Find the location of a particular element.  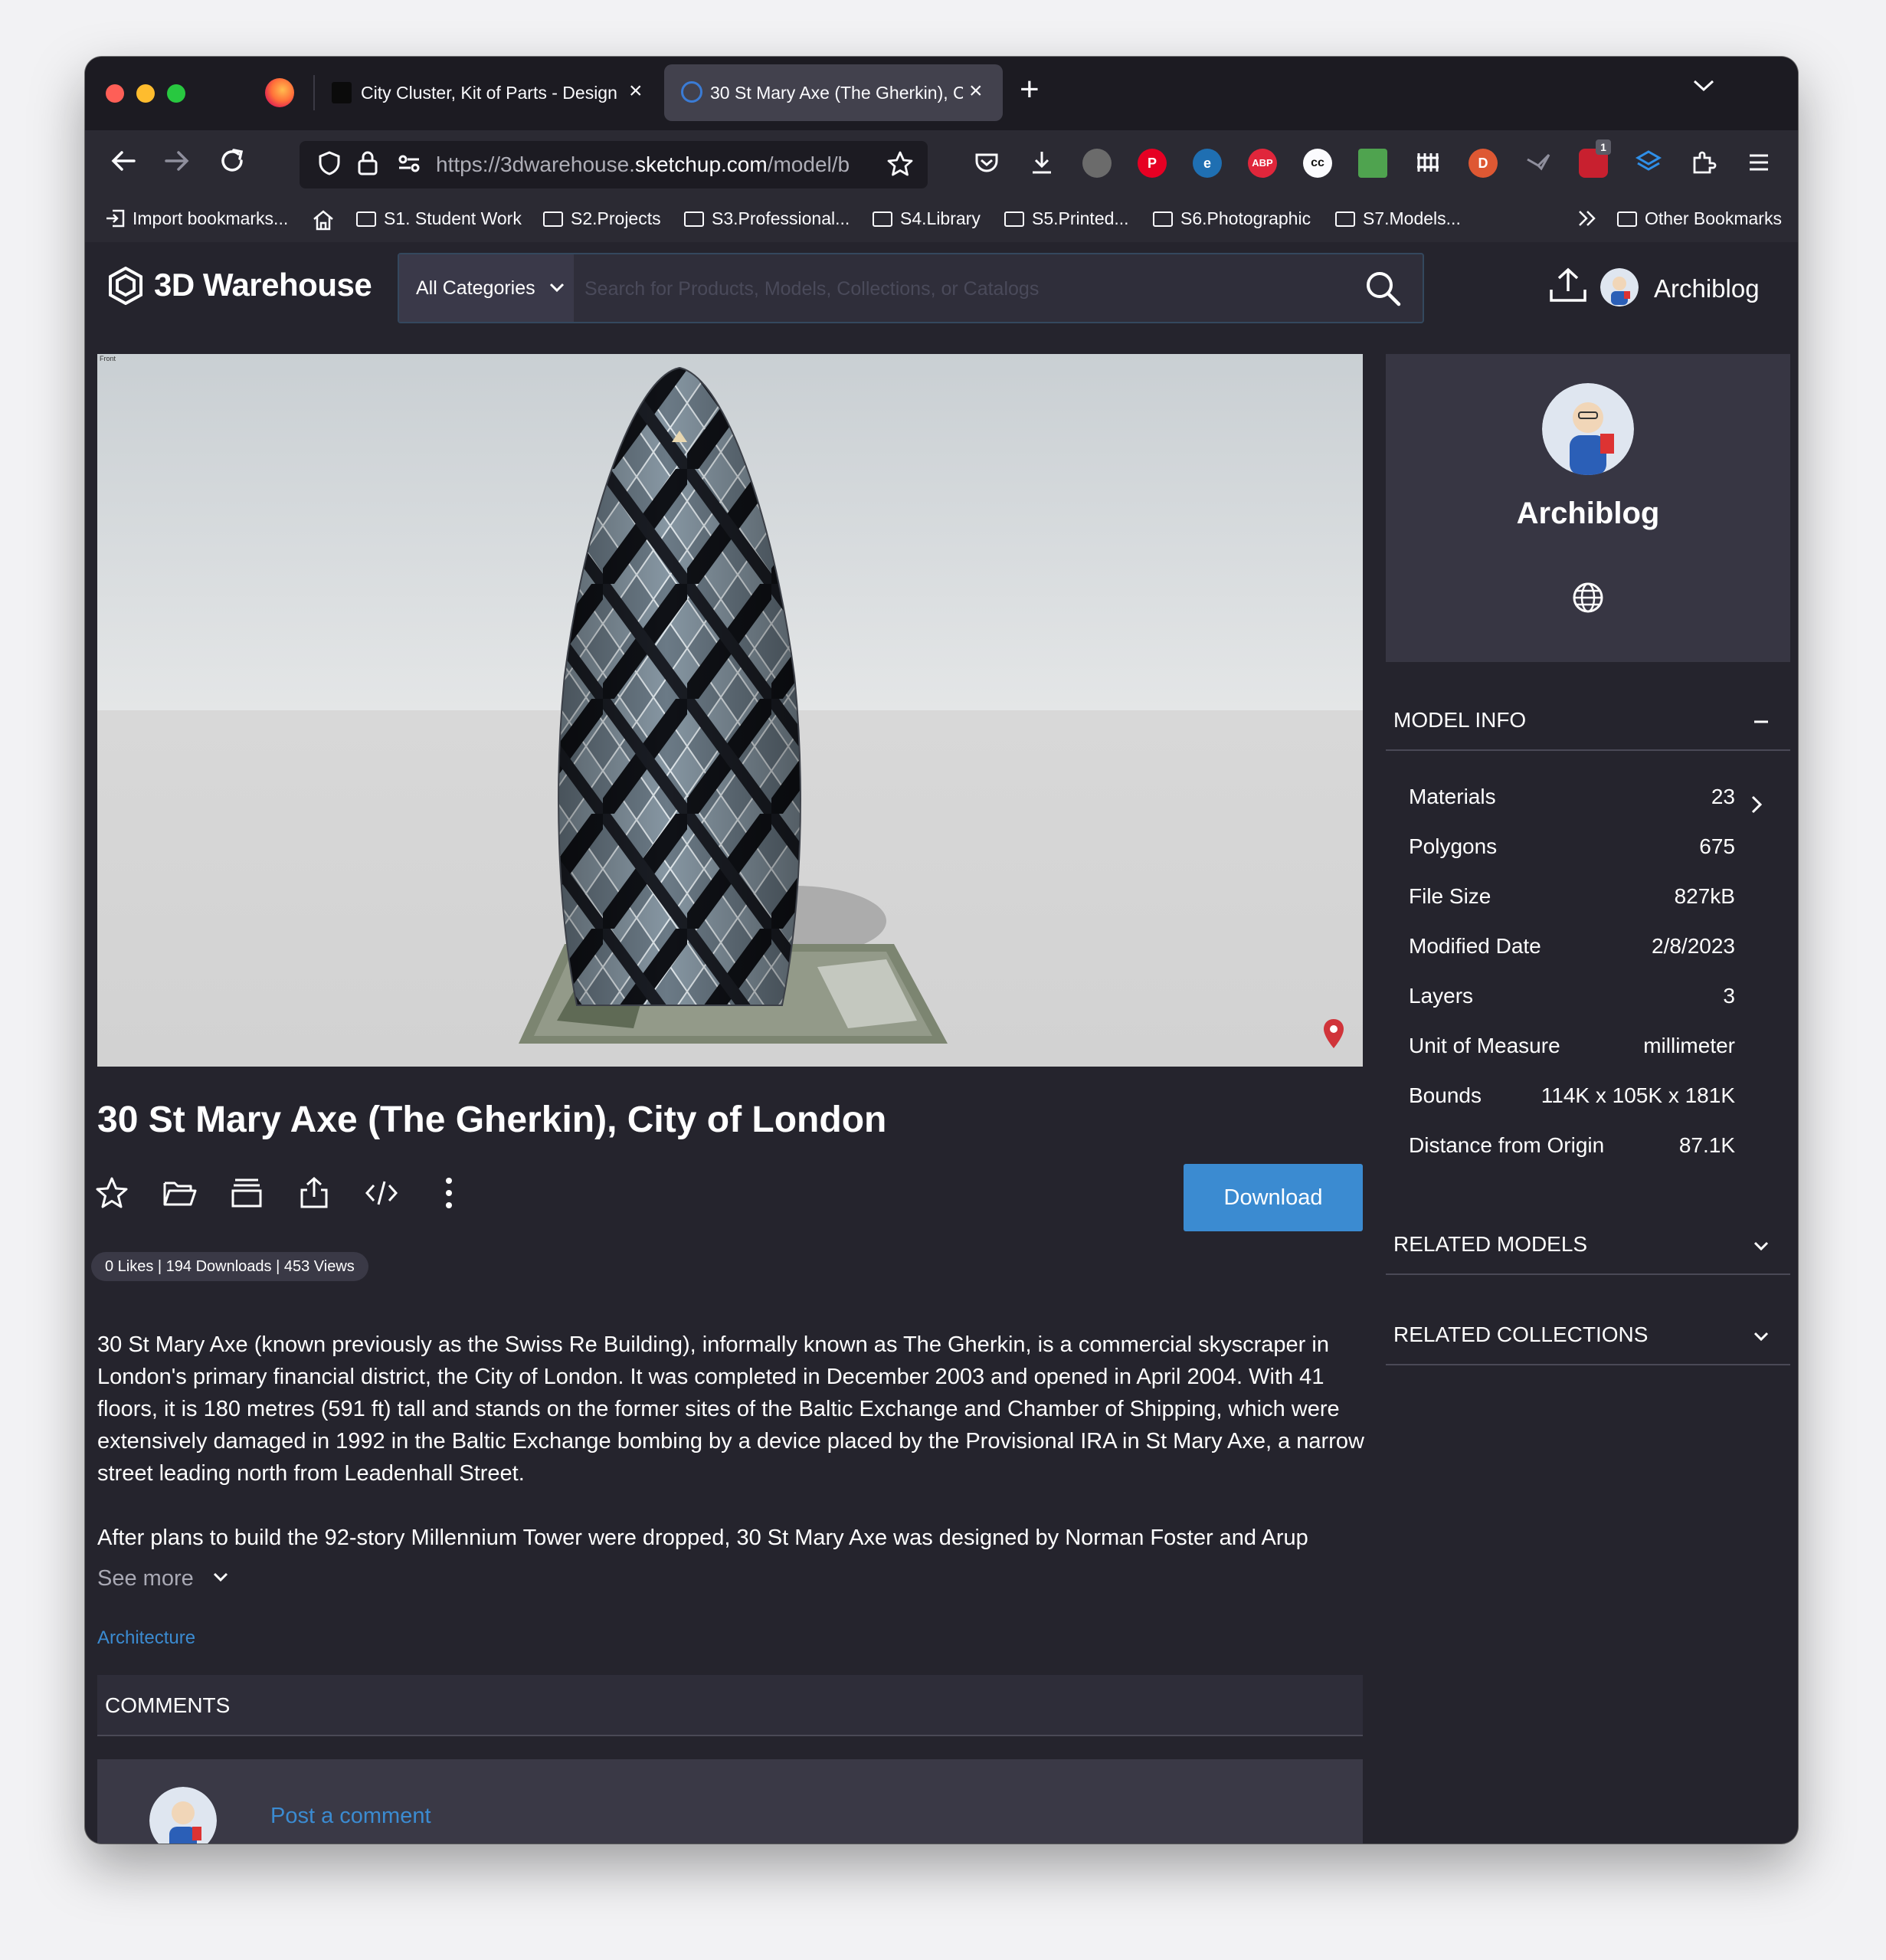

bookmark-folder-s2: S2.Projects is located at coordinates (602, 219).